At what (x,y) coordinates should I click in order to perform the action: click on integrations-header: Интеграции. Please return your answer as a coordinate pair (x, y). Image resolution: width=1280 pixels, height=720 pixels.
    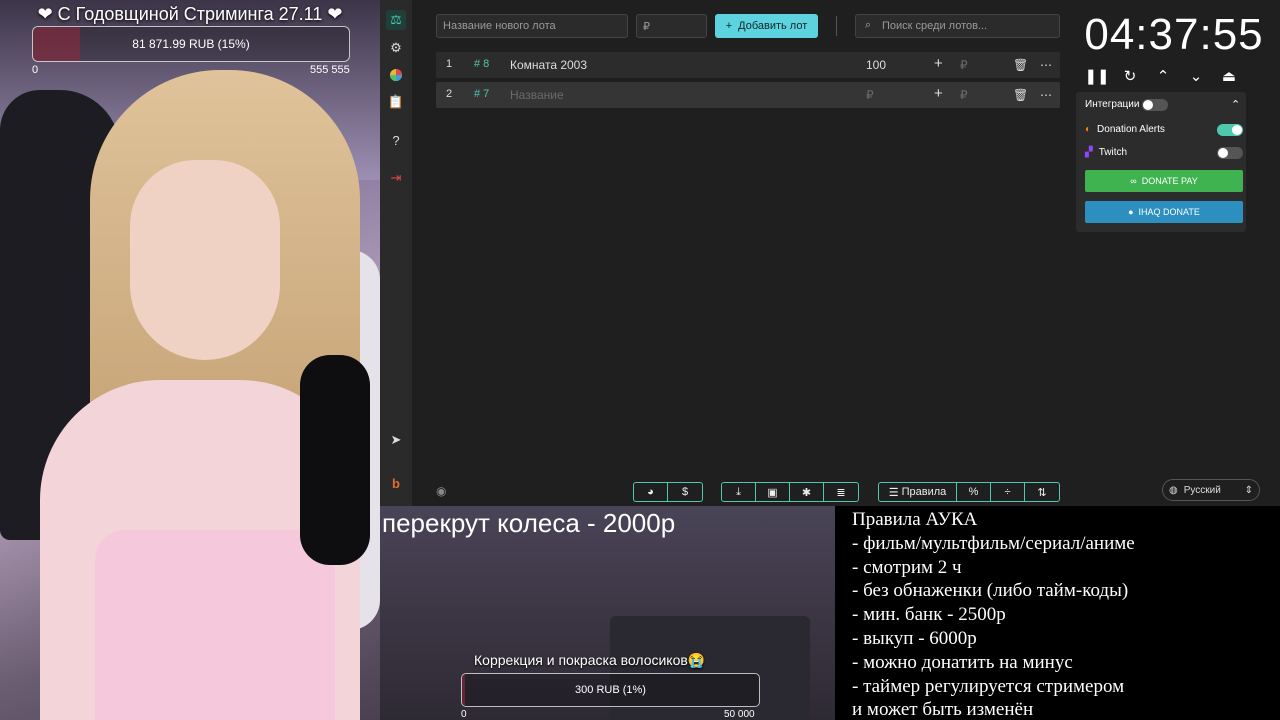
    Looking at the image, I should click on (1112, 104).